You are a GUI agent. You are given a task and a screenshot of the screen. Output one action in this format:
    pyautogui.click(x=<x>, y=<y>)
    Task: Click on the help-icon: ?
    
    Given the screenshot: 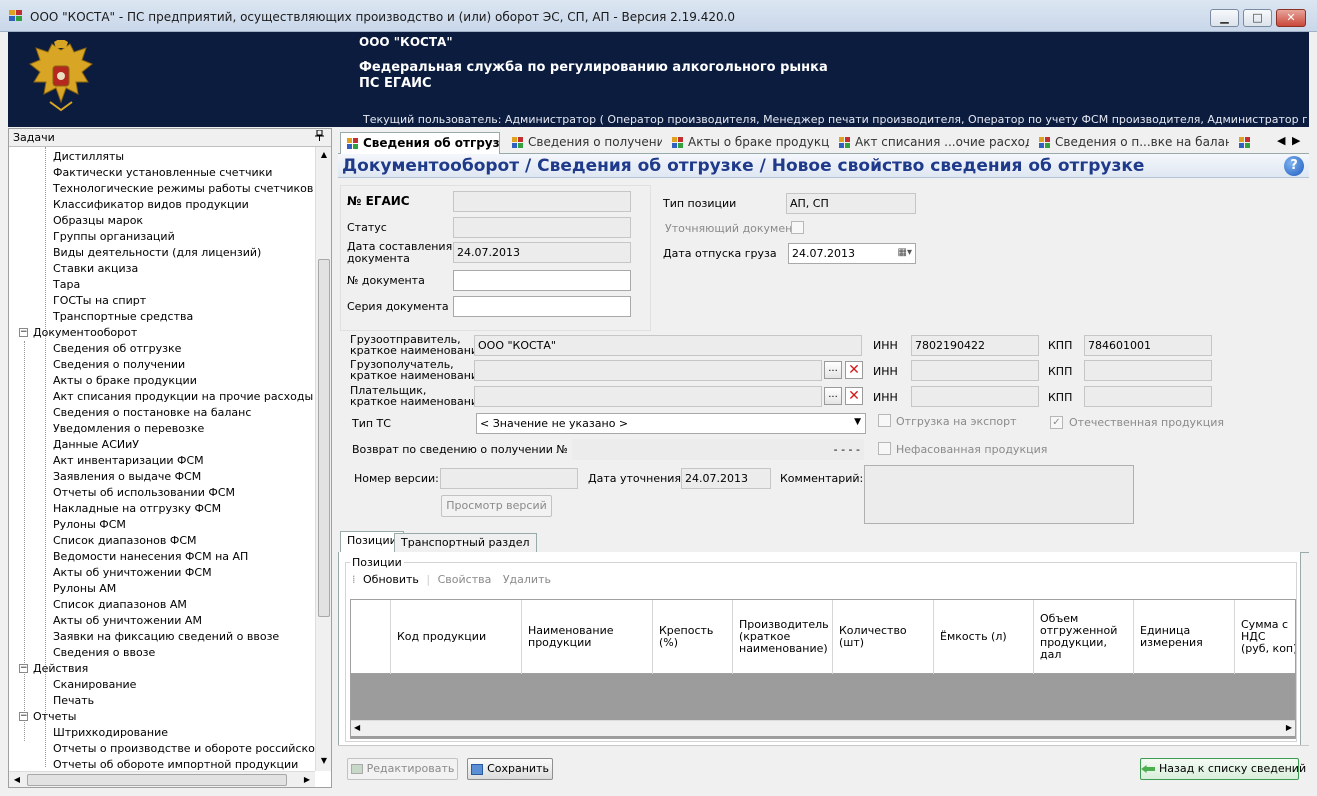 What is the action you would take?
    pyautogui.click(x=1294, y=166)
    